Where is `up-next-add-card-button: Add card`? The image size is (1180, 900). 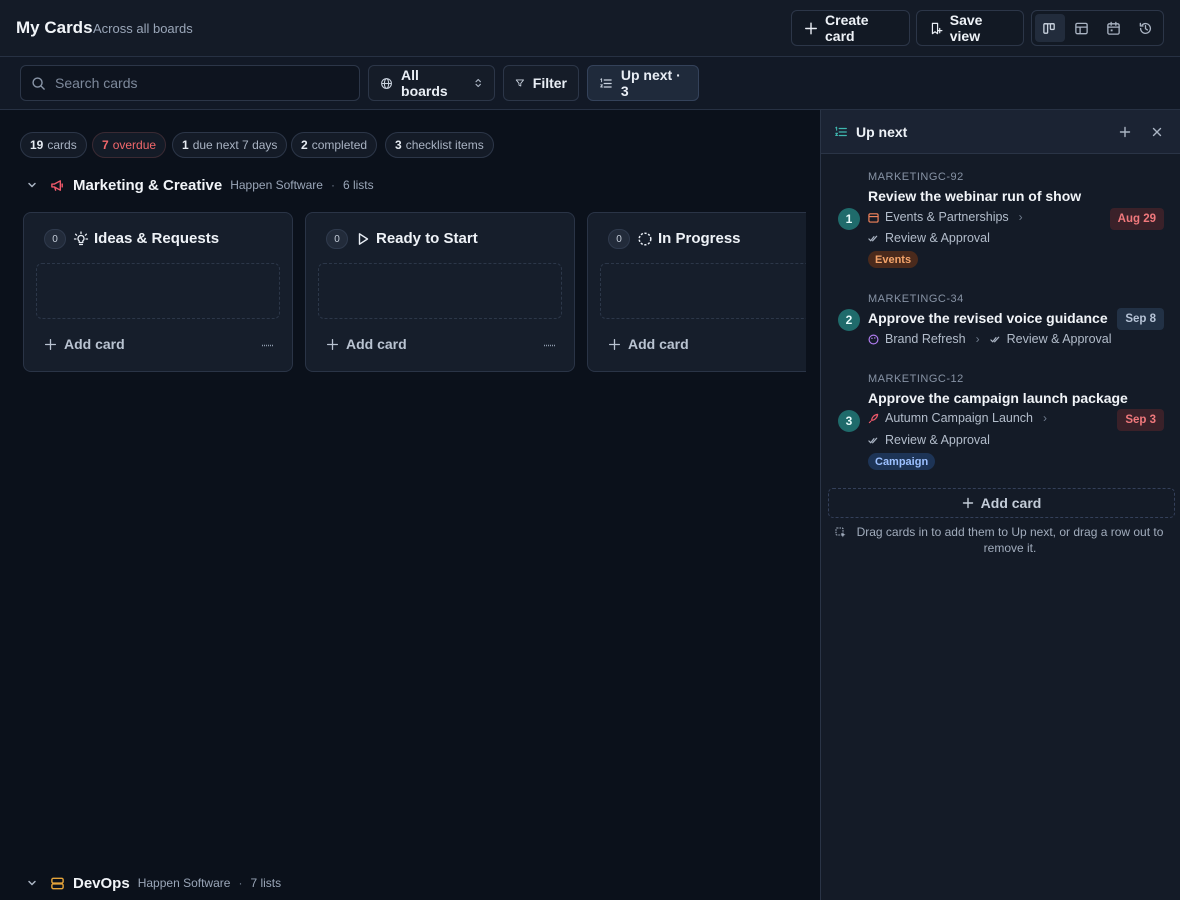
up-next-add-card-button: Add card is located at coordinates (1001, 503).